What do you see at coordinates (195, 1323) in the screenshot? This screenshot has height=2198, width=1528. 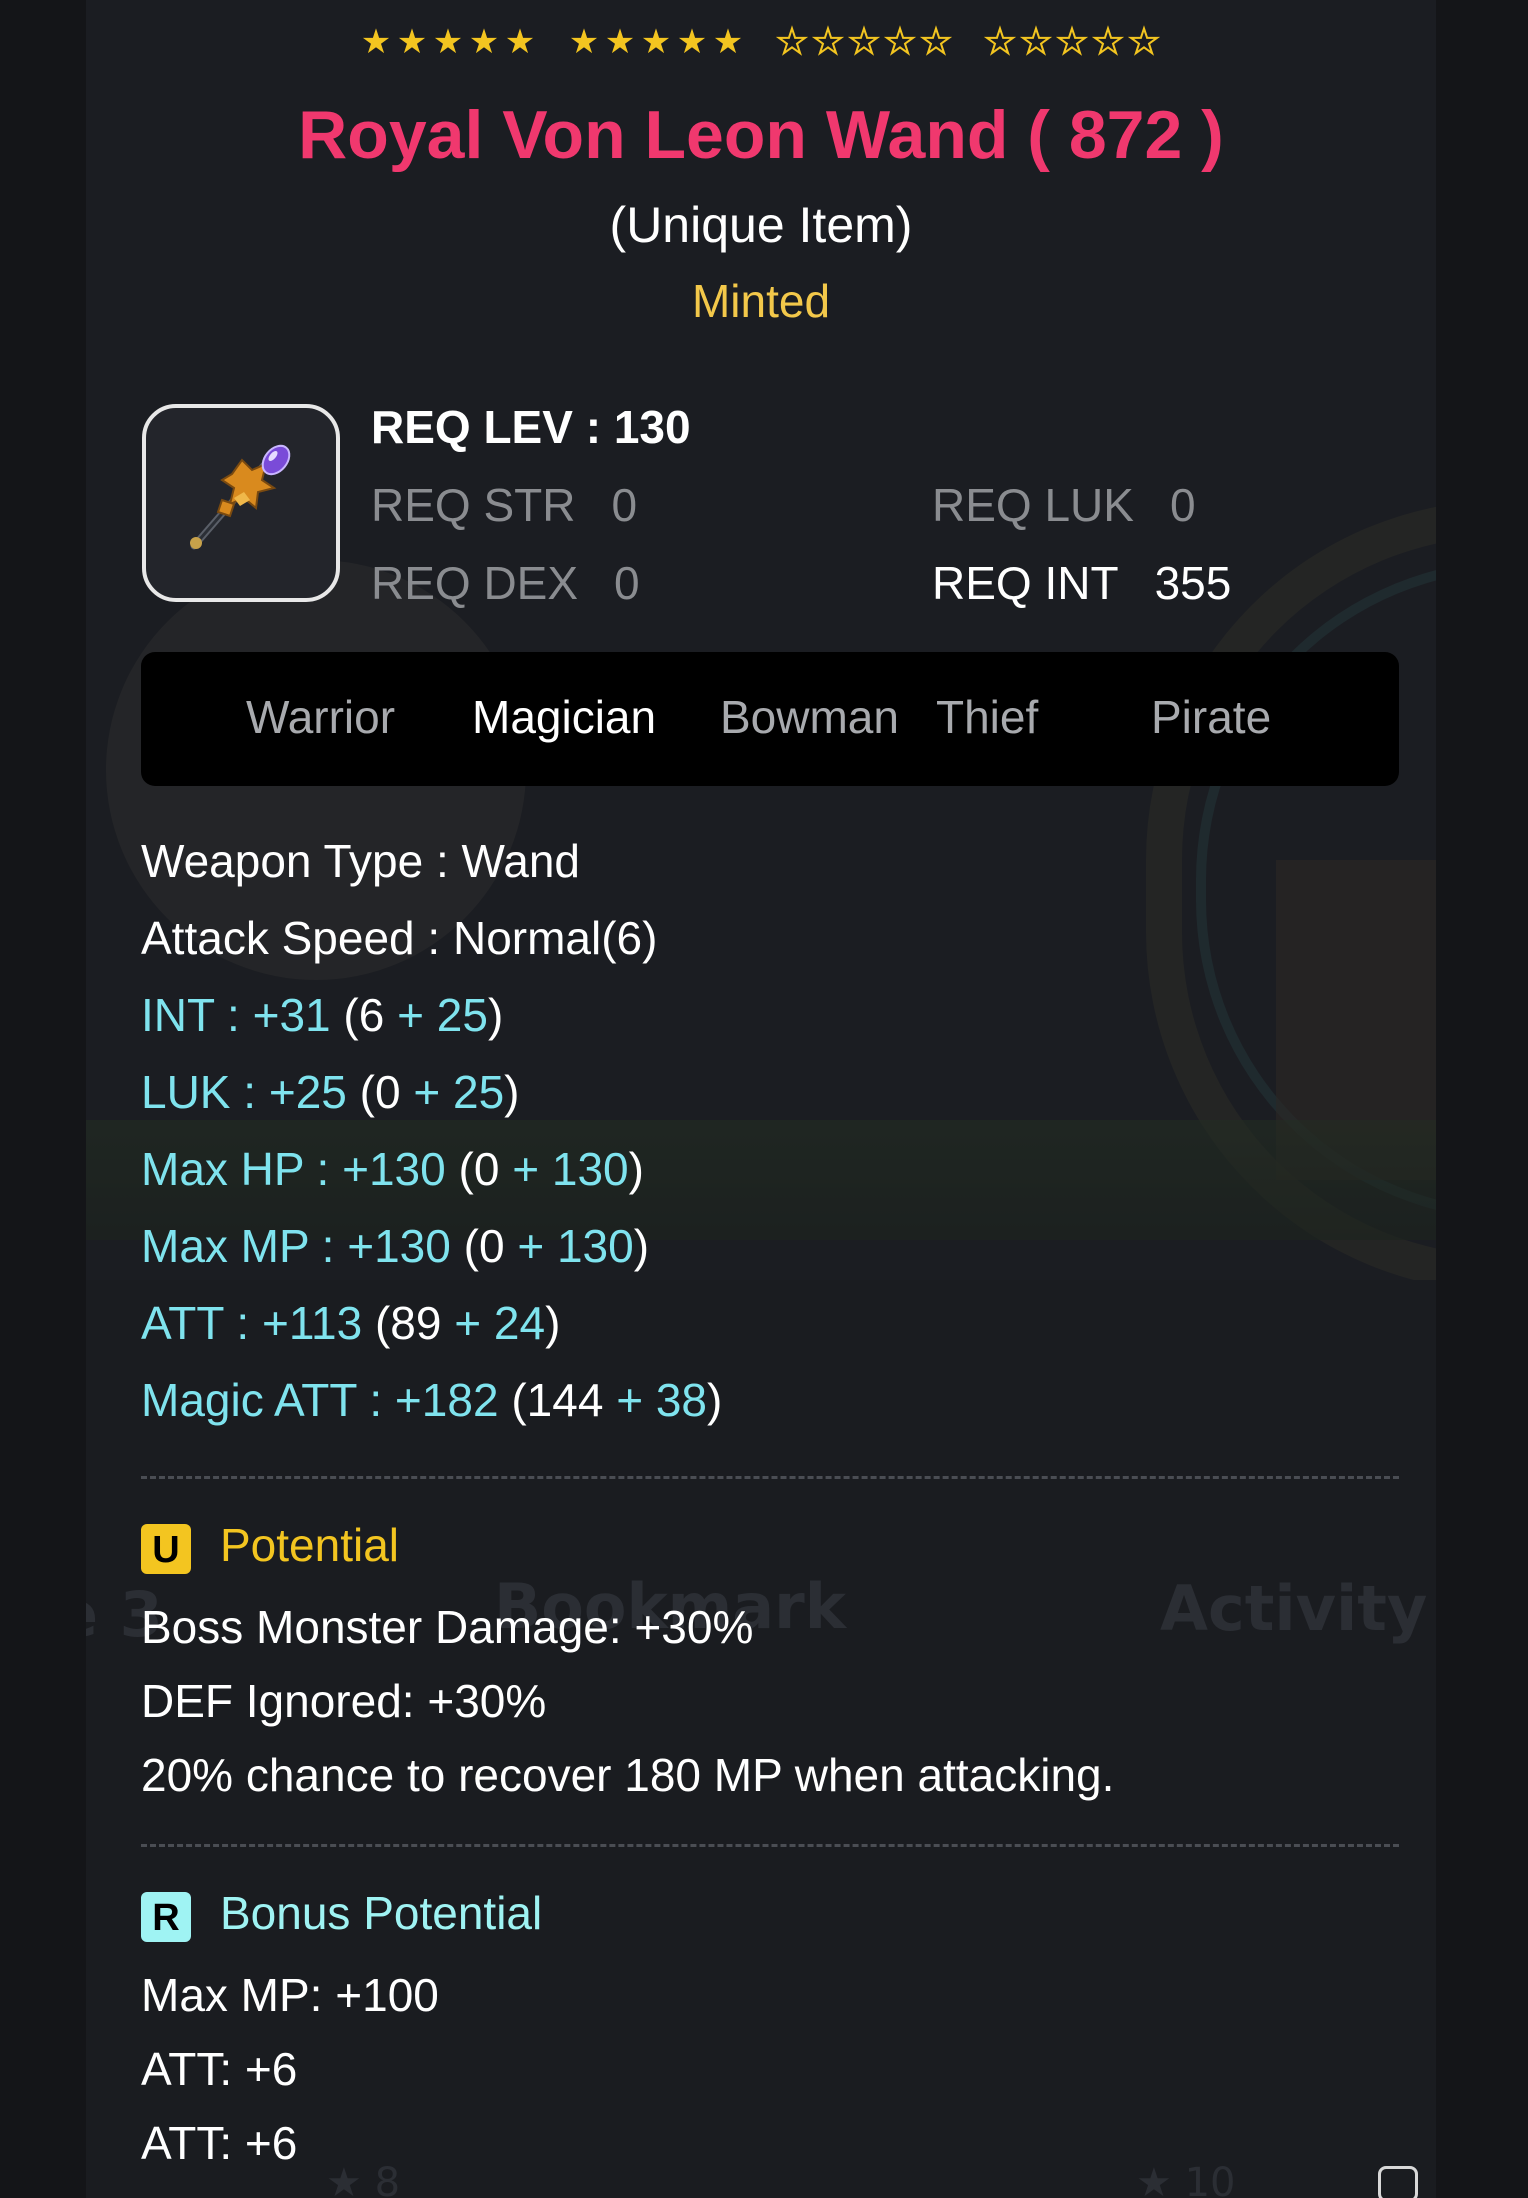 I see `stat-att-label: ATT :` at bounding box center [195, 1323].